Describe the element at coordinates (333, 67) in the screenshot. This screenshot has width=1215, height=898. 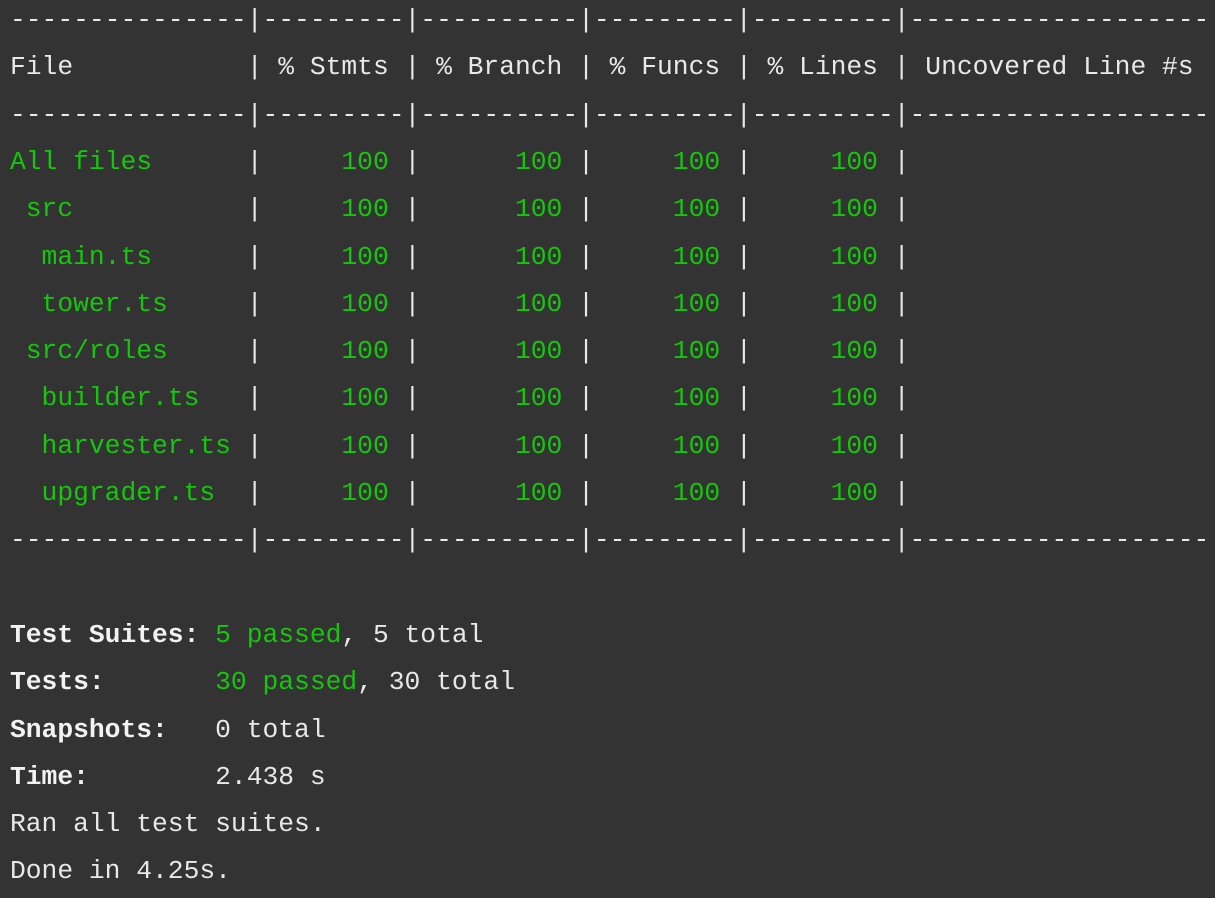
I see `column-header-stmts: % Stmts` at that location.